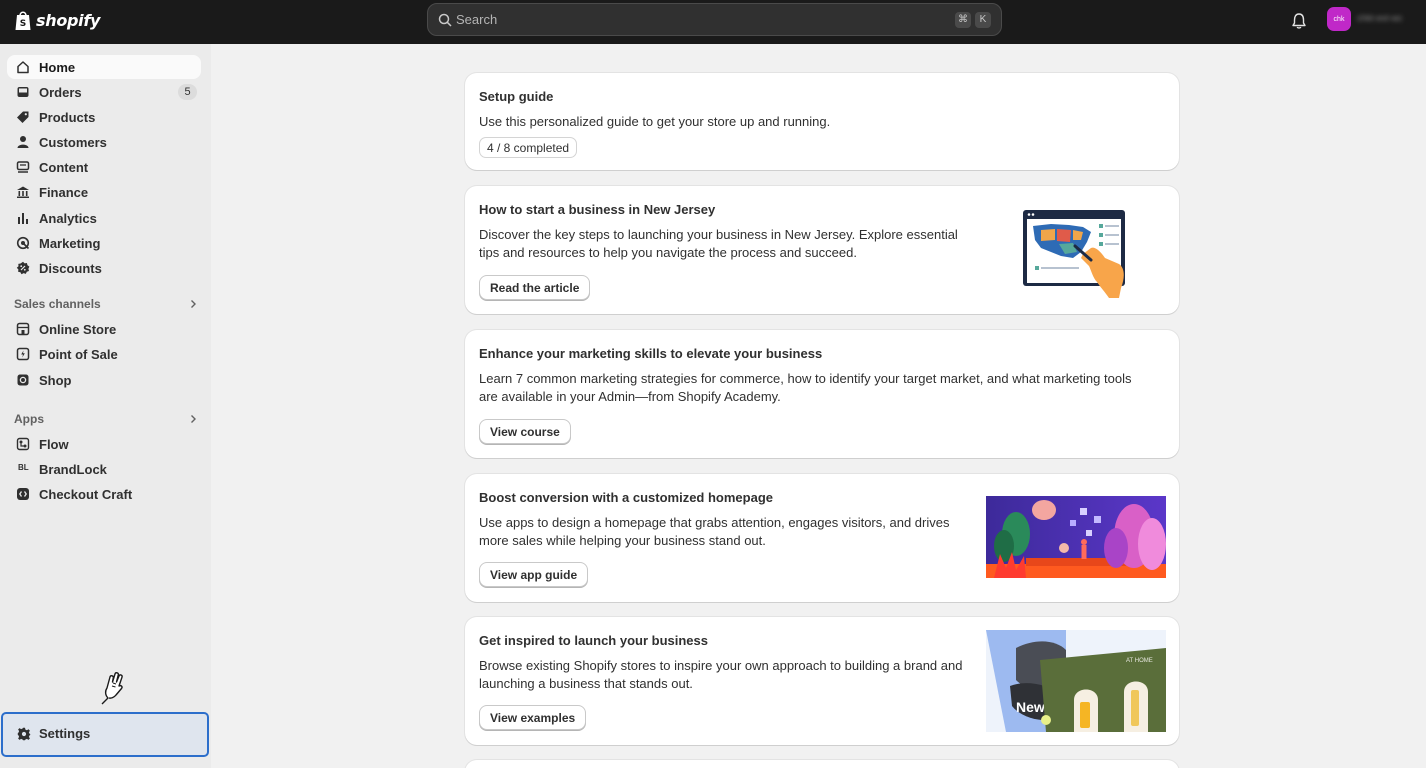 This screenshot has width=1426, height=768. I want to click on flow-icon, so click(23, 444).